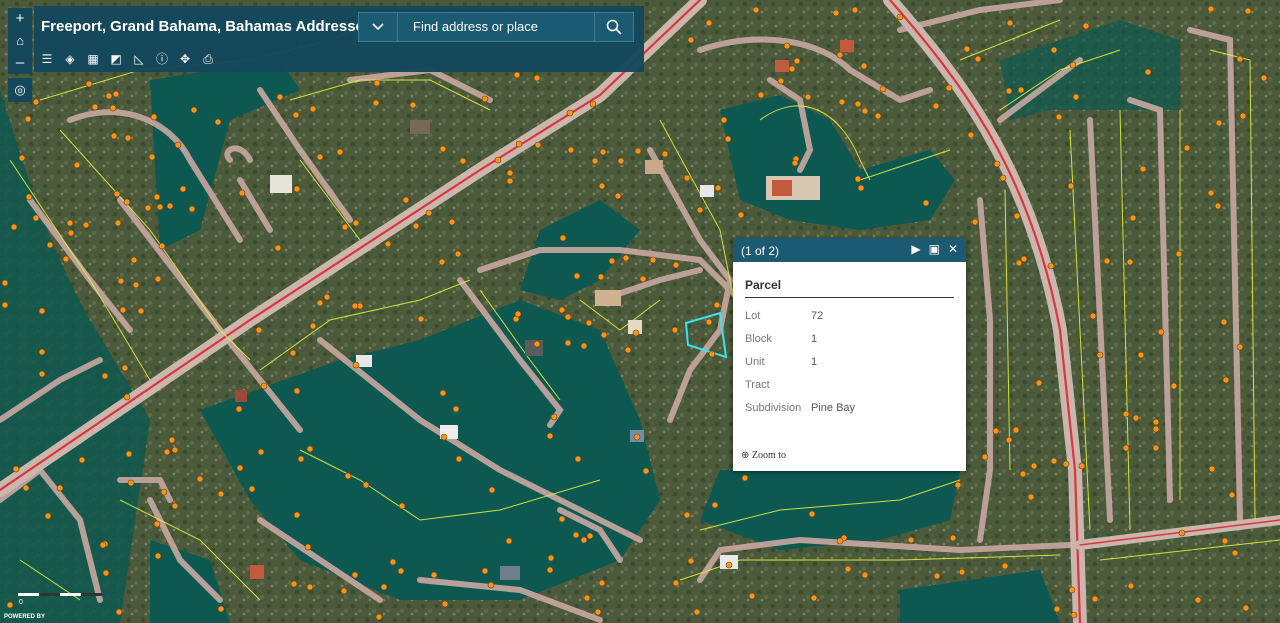 Image resolution: width=1280 pixels, height=623 pixels. What do you see at coordinates (915, 249) in the screenshot?
I see `next-icon: ▶` at bounding box center [915, 249].